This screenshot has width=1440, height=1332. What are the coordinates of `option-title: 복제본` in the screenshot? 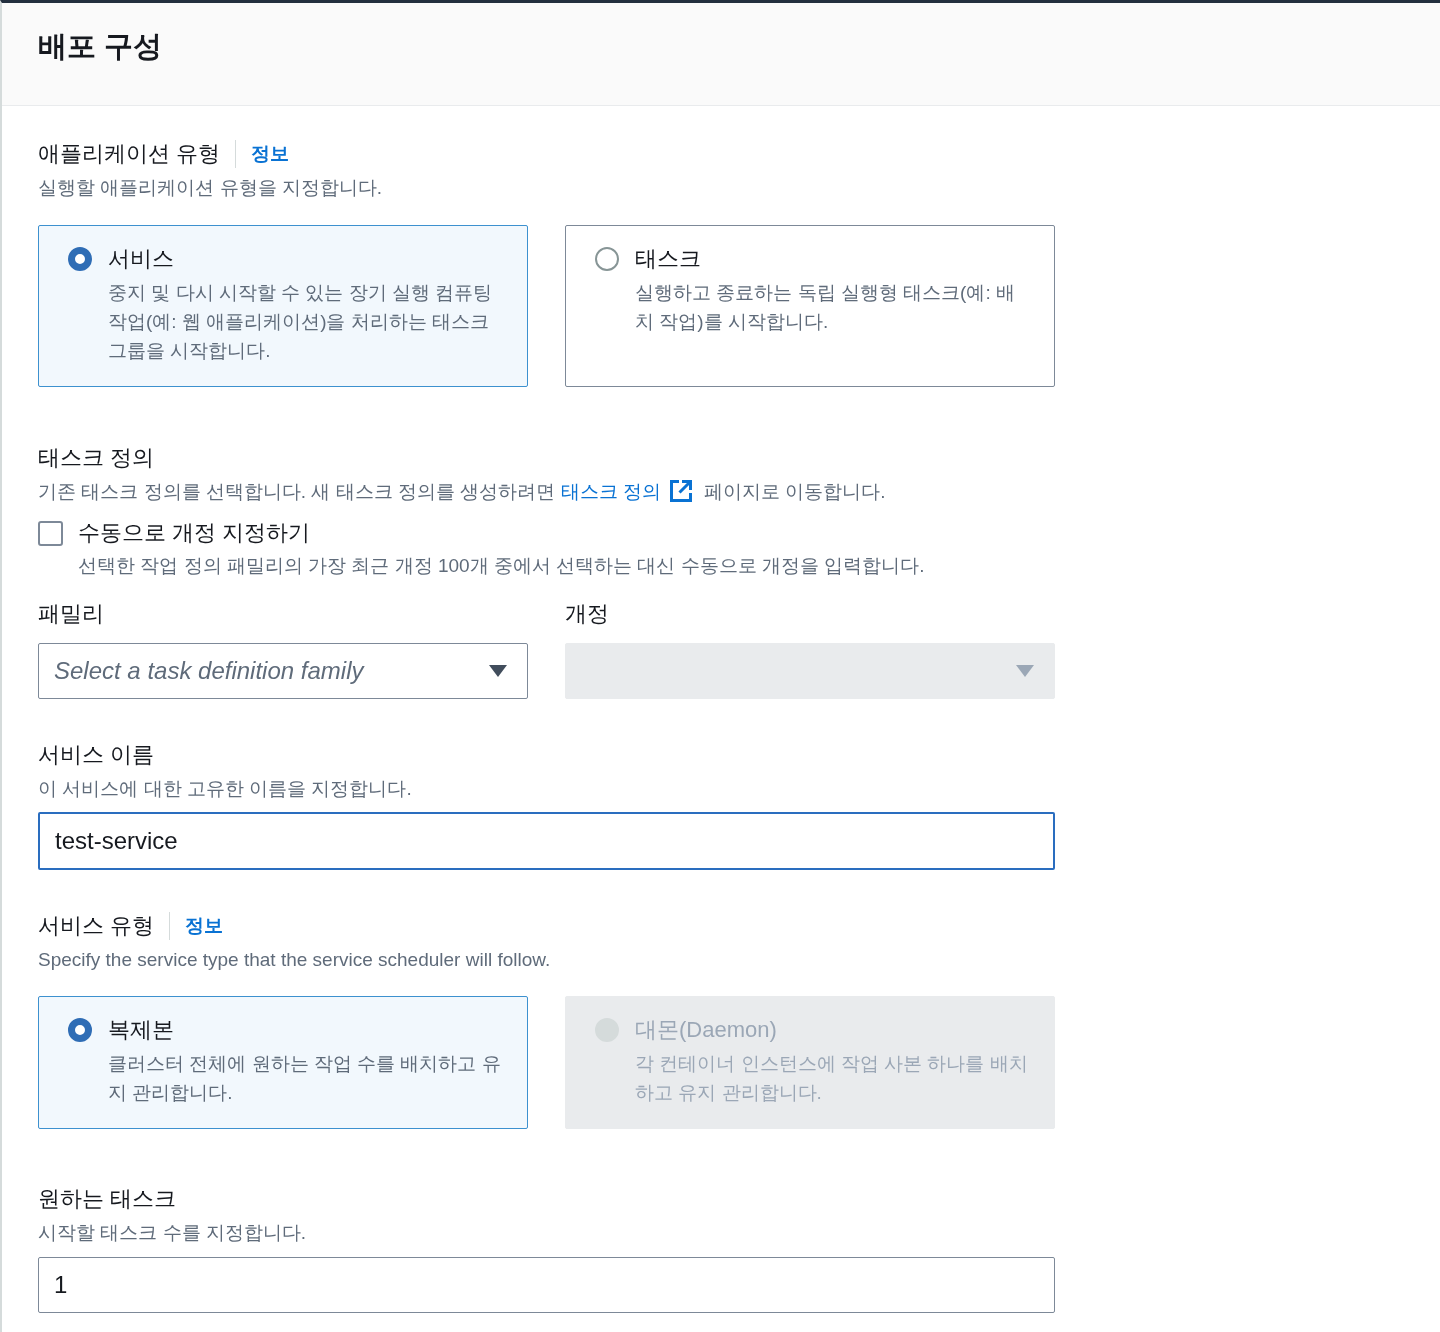 It's located at (141, 1030).